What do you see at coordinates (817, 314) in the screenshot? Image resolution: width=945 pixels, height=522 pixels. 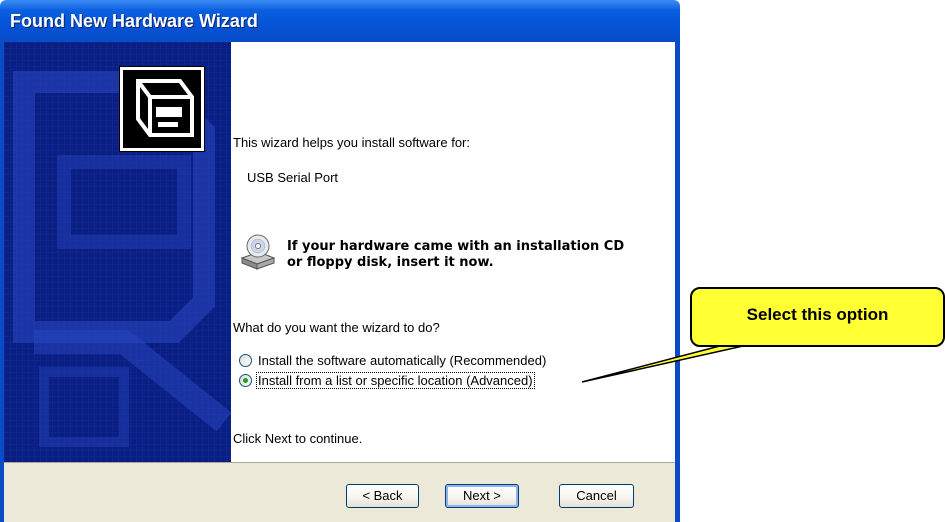 I see `callout-text: Select this option` at bounding box center [817, 314].